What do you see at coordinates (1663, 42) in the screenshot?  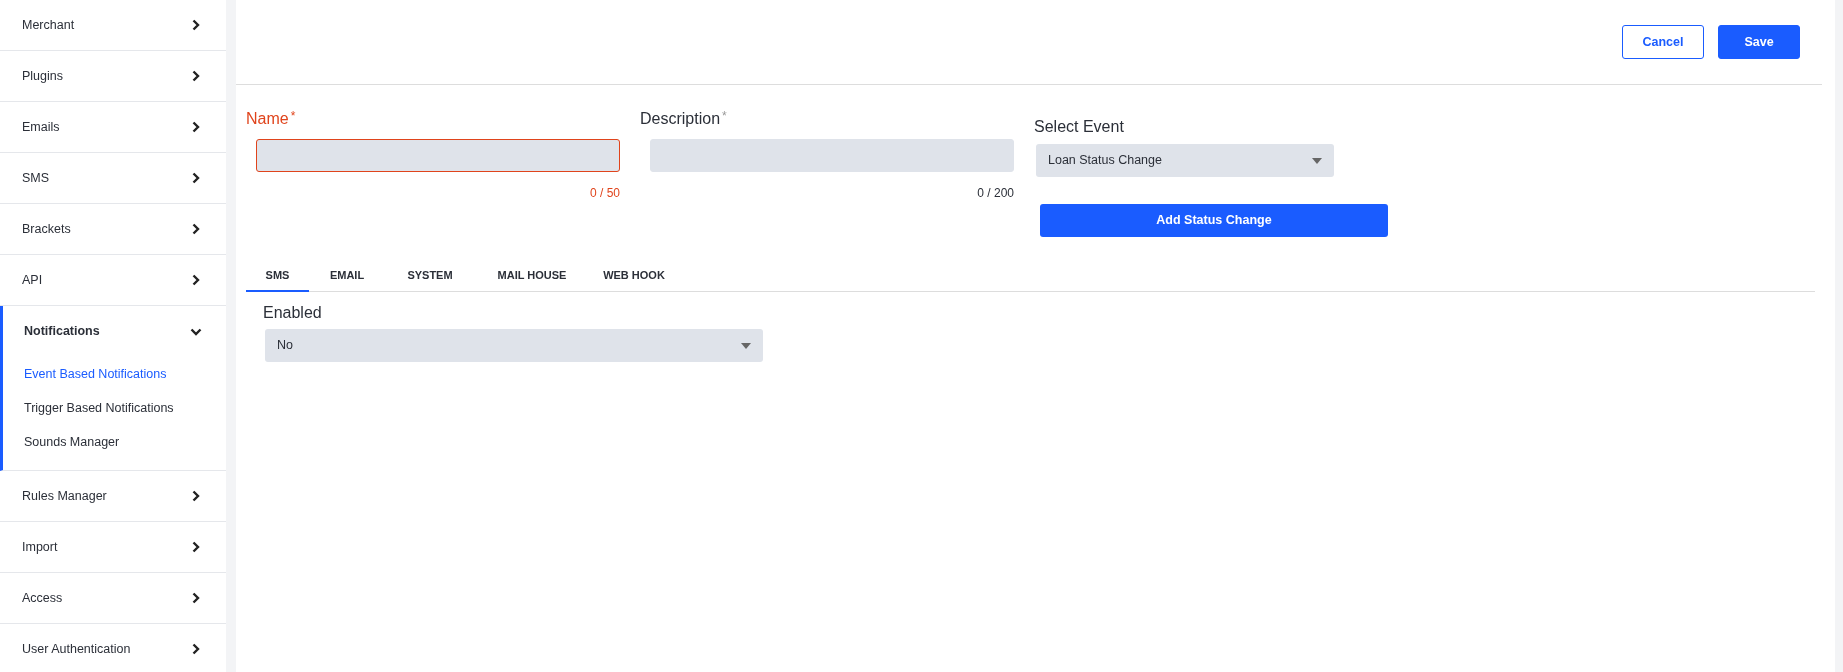 I see `cancel-button: Cancel` at bounding box center [1663, 42].